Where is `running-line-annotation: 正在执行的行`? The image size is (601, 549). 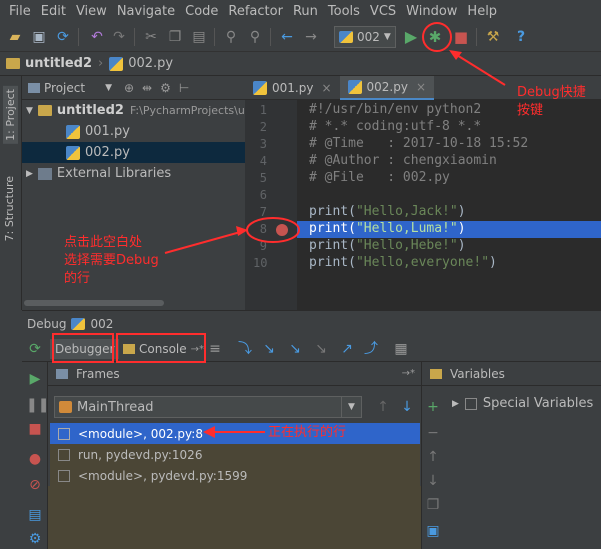
running-line-annotation: 正在执行的行 is located at coordinates (307, 432).